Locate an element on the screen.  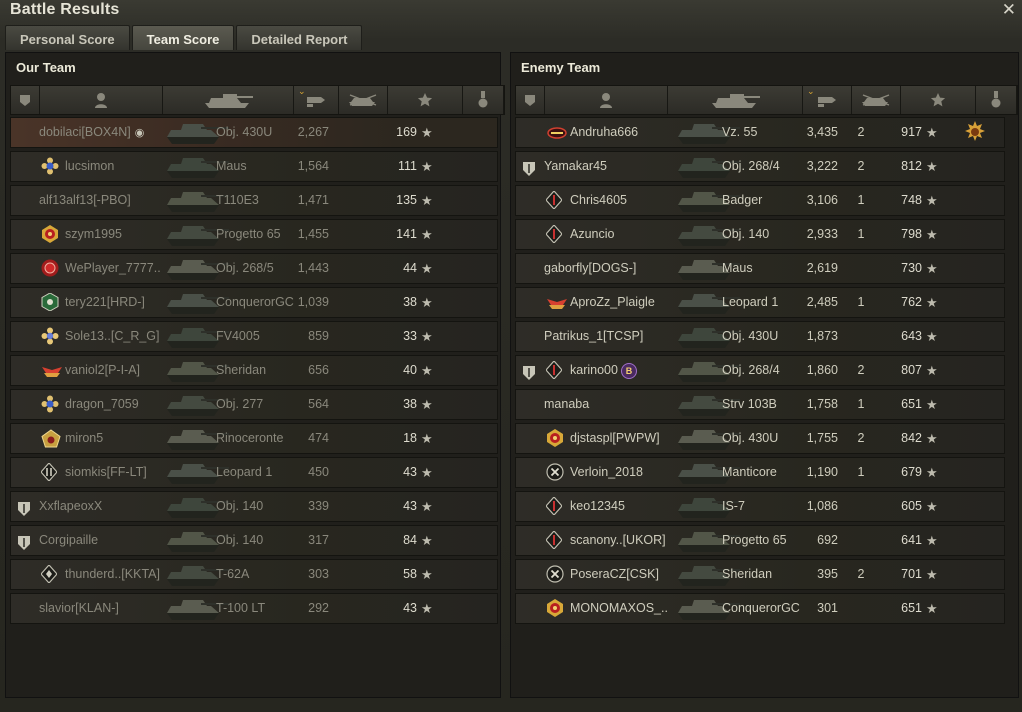
player-row: Chris4605 Badger 3,106 1 748 ★ is located at coordinates (760, 200).